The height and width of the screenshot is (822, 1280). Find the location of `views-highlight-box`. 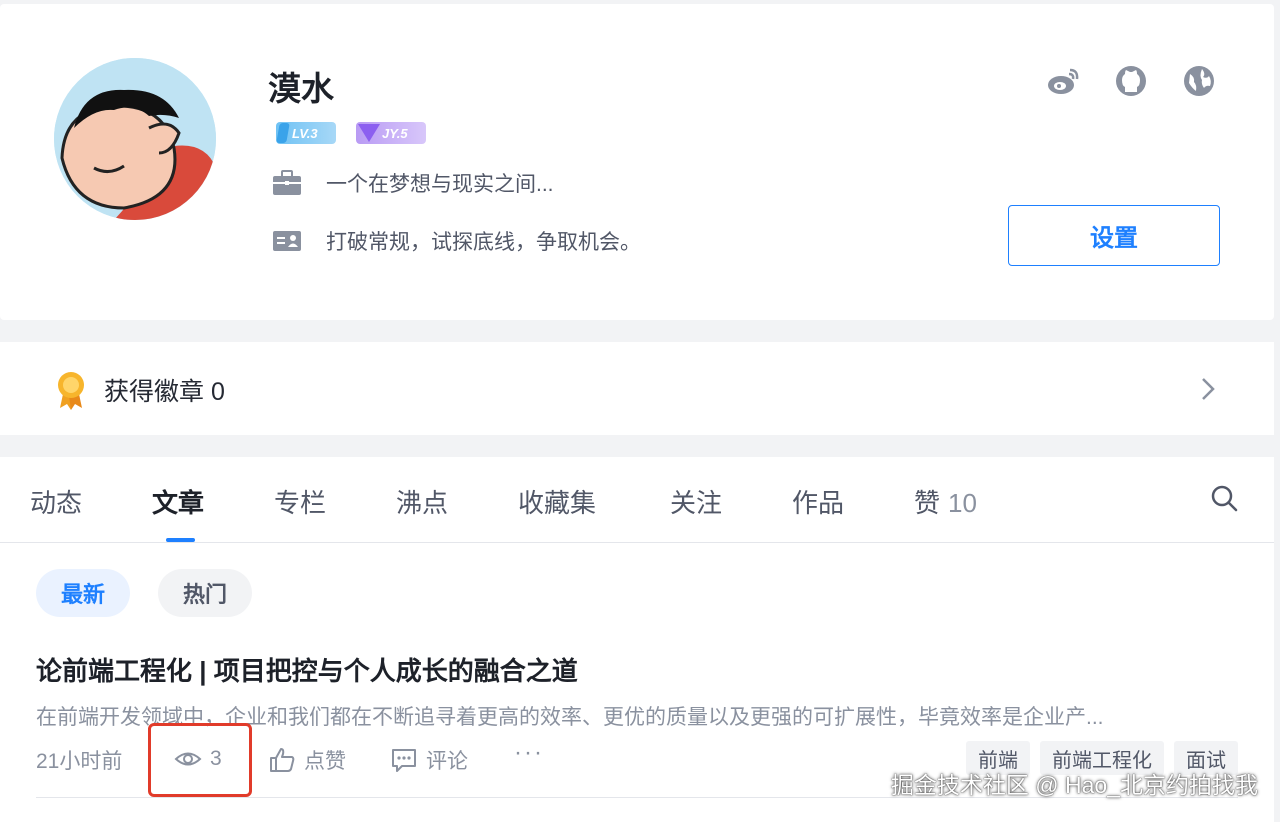

views-highlight-box is located at coordinates (200, 760).